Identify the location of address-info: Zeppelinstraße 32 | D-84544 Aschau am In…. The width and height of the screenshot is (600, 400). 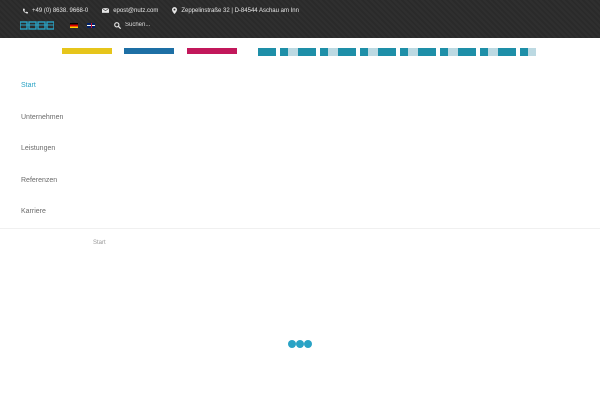
(235, 10).